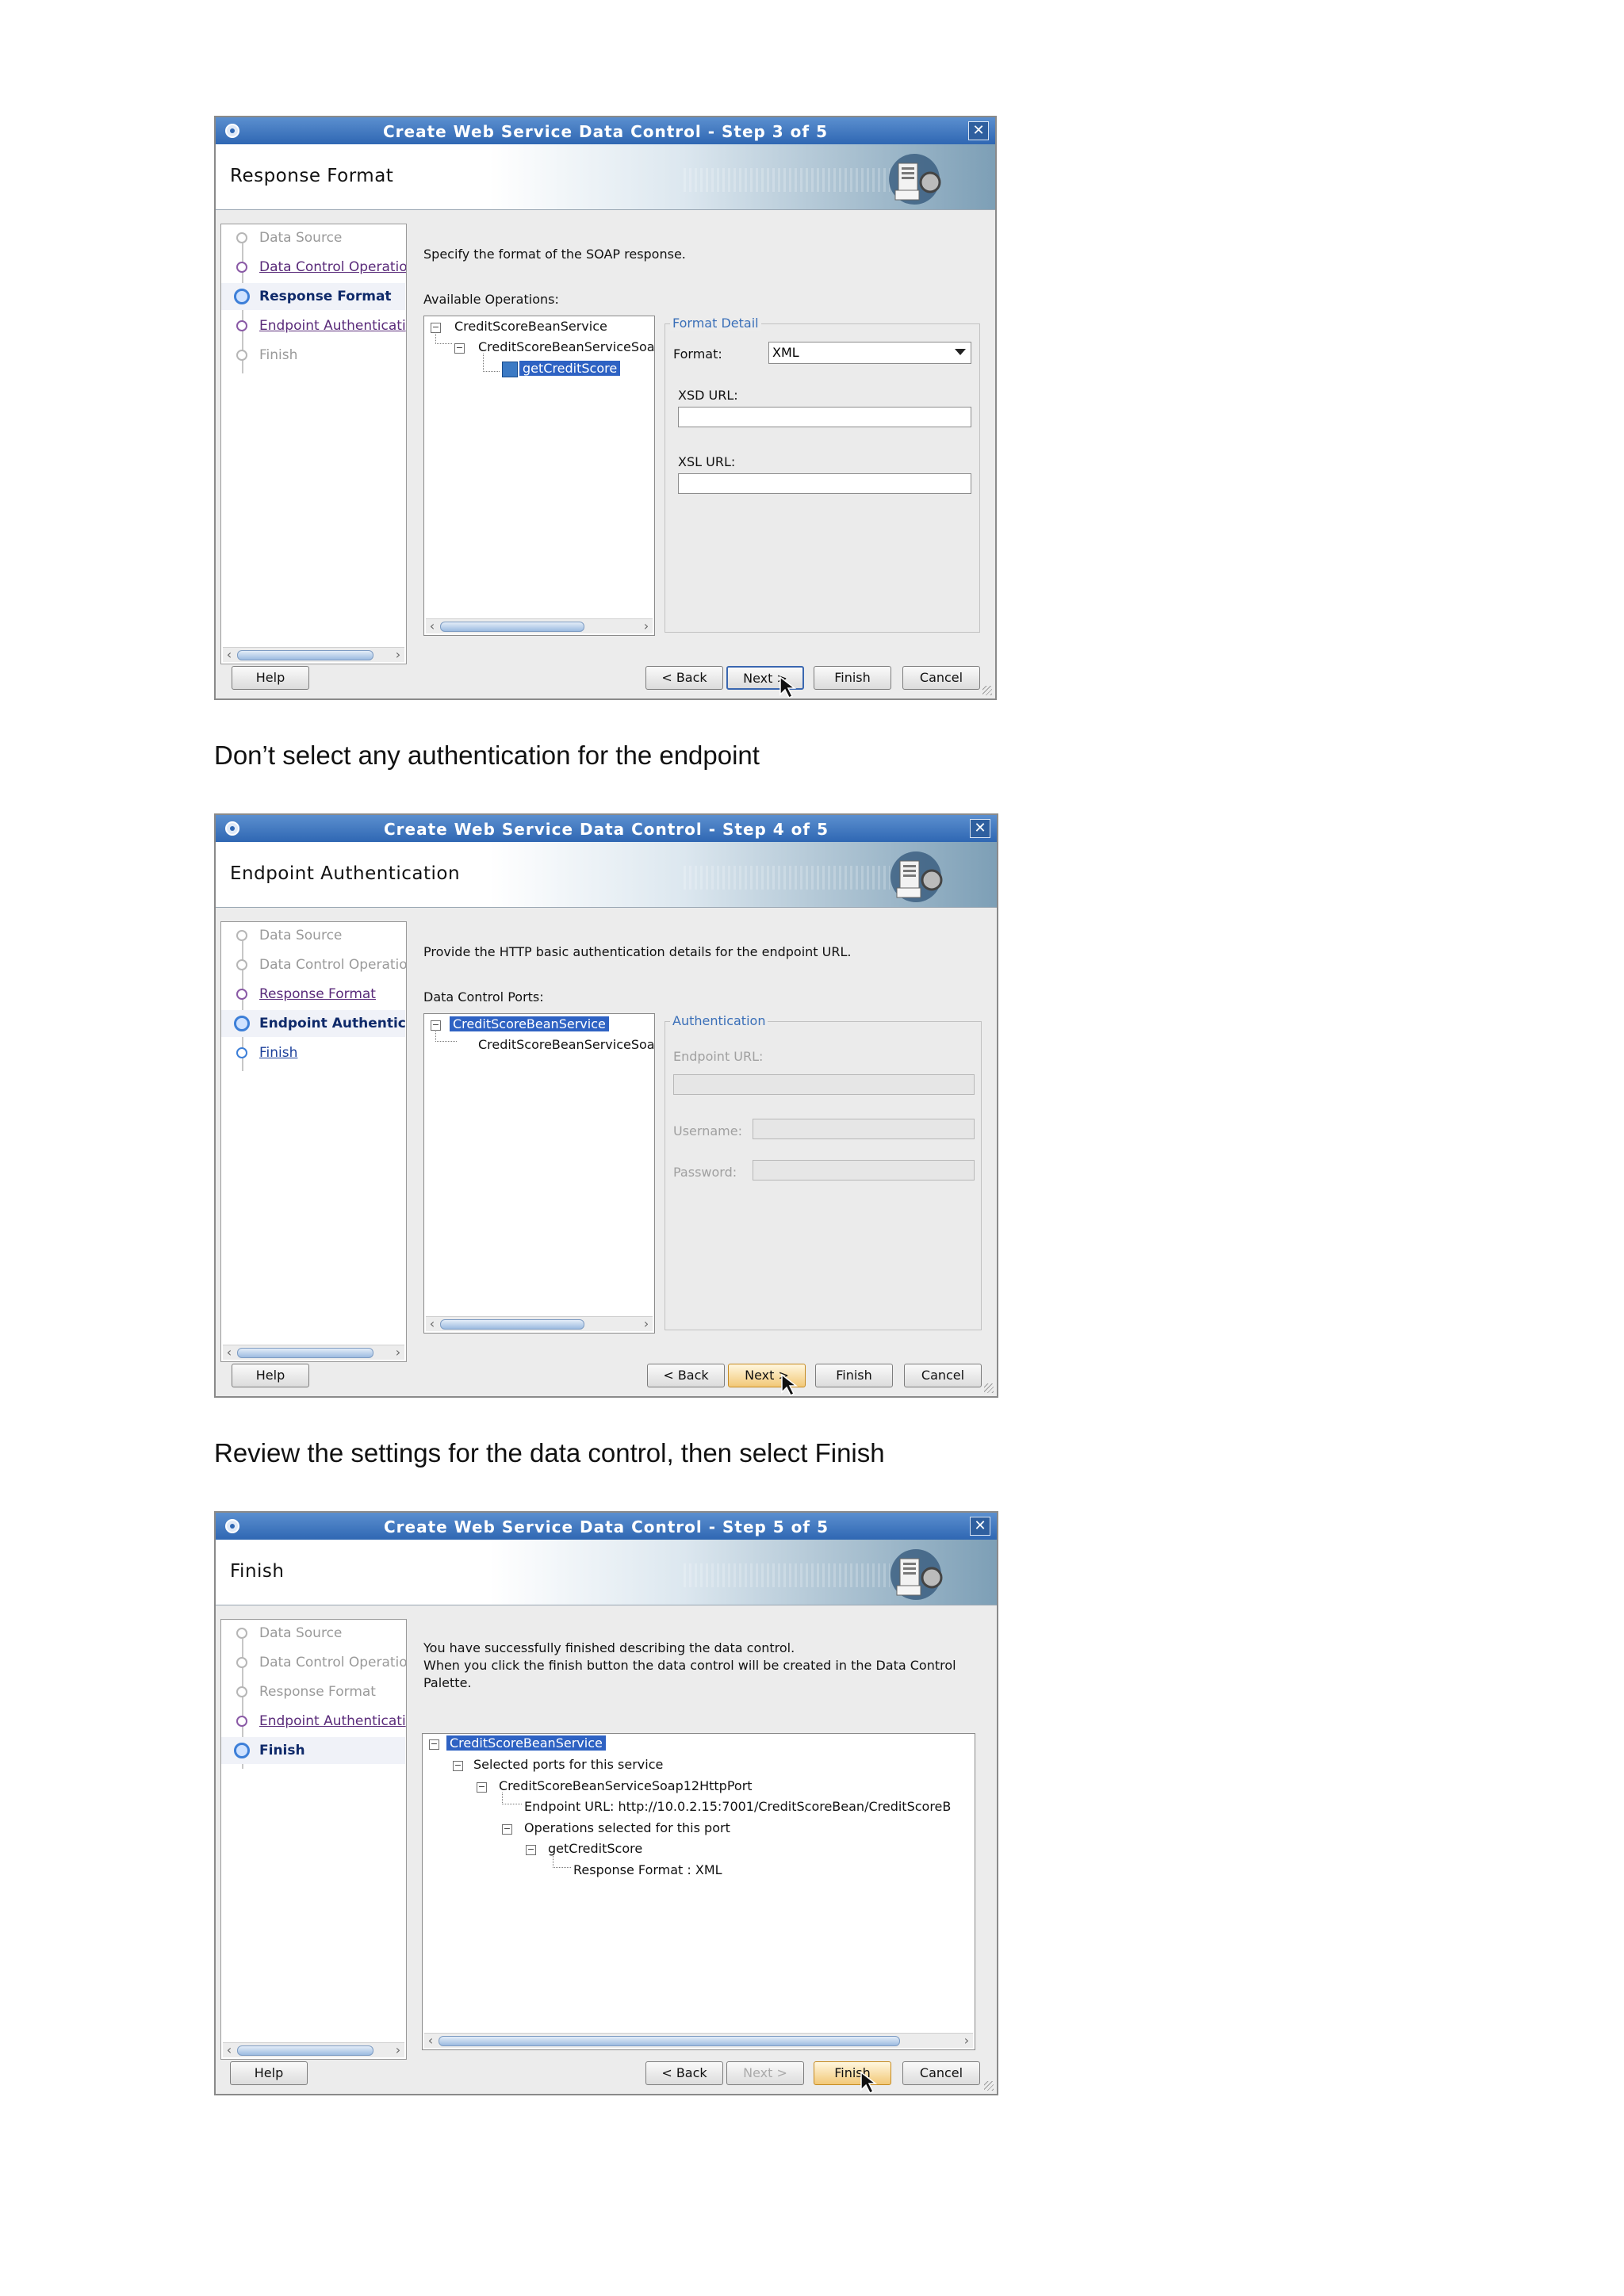 This screenshot has width=1624, height=2296. What do you see at coordinates (697, 354) in the screenshot?
I see `format-label: Format:` at bounding box center [697, 354].